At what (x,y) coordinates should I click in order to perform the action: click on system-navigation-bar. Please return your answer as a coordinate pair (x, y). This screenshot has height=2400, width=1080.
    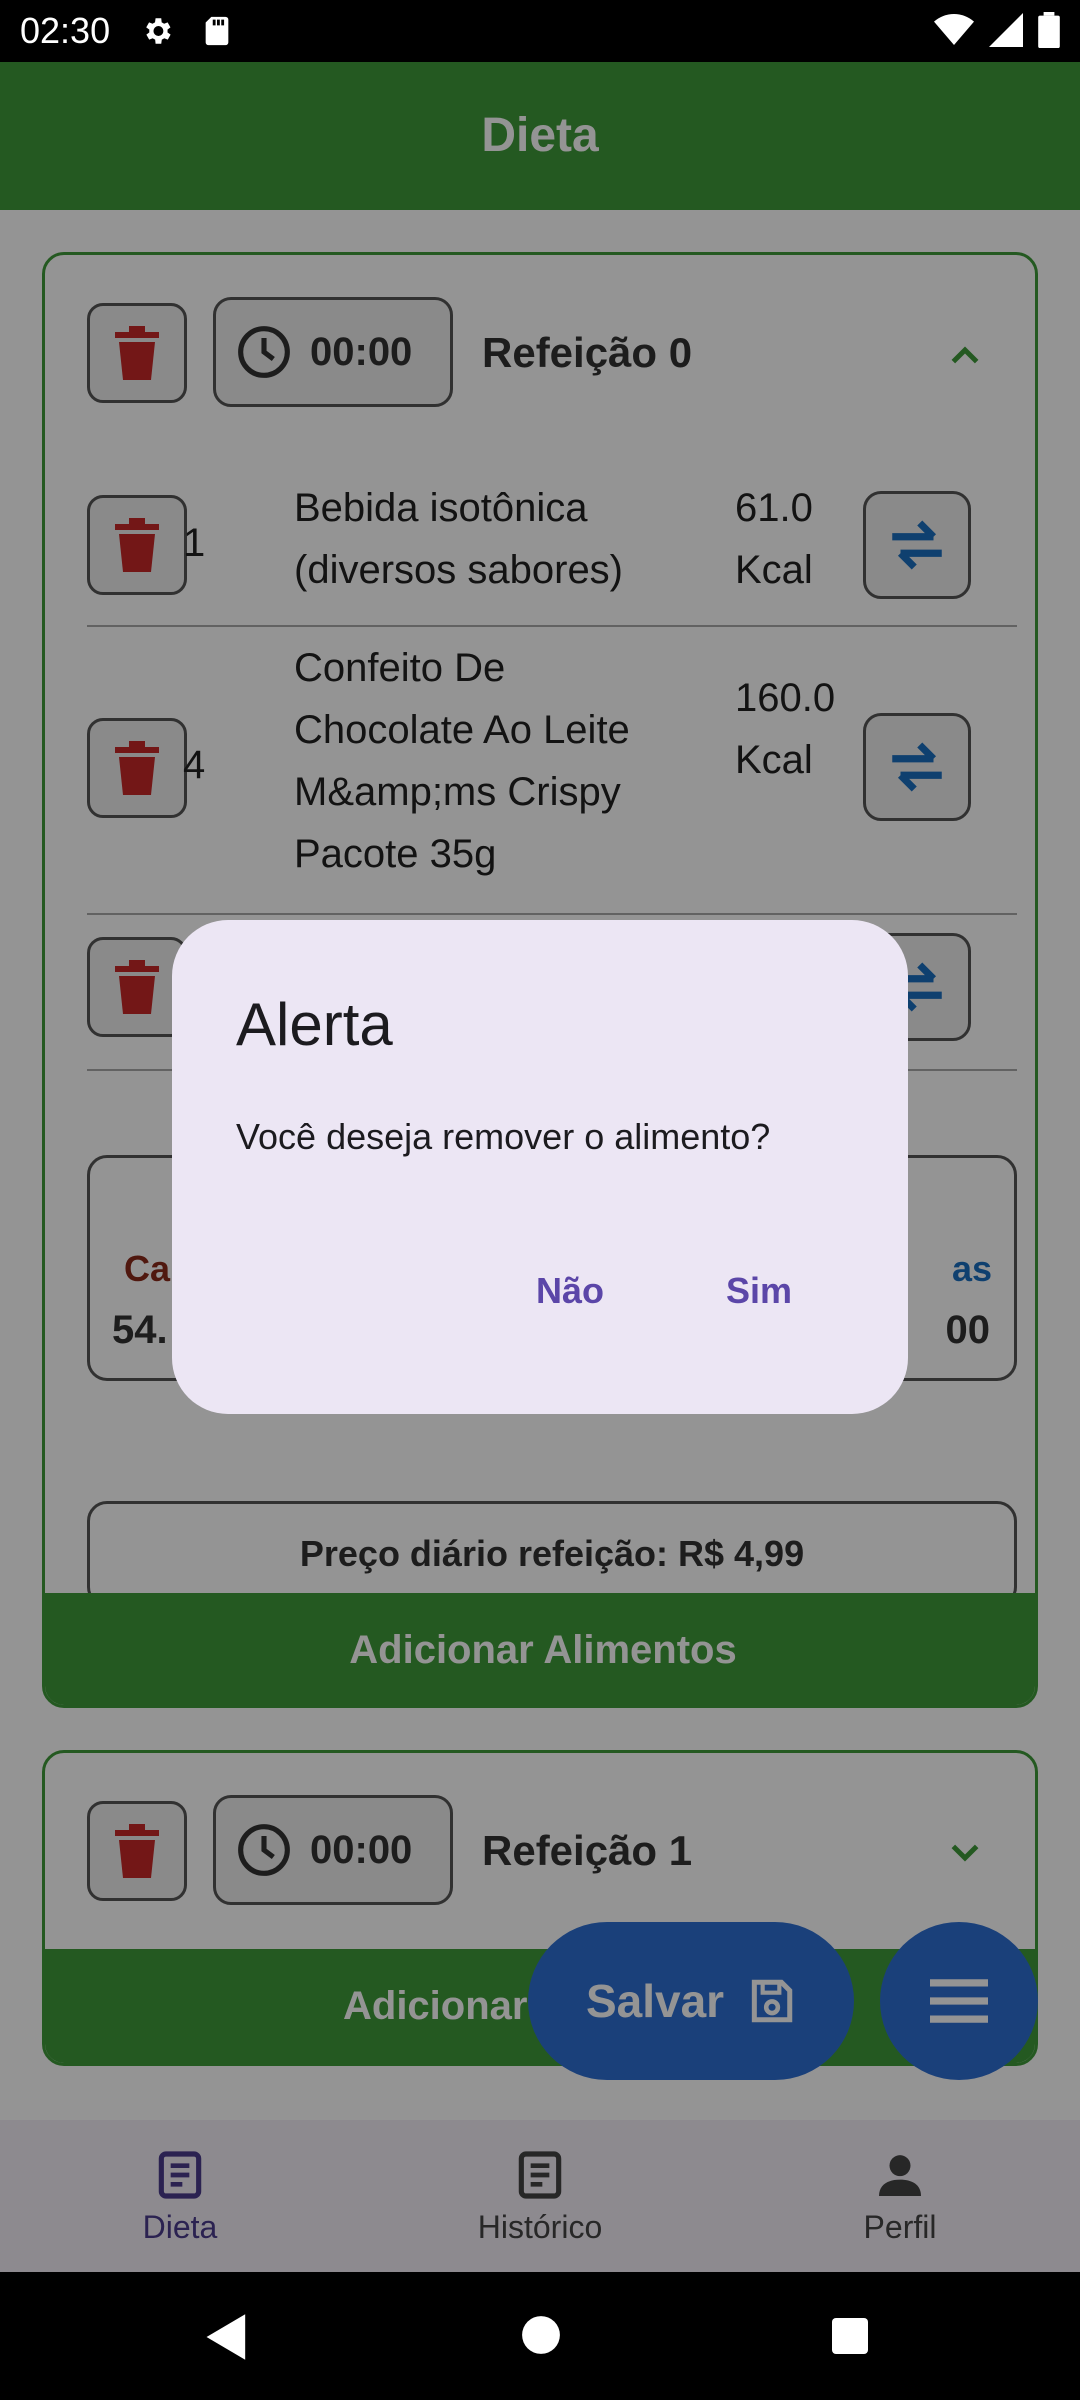
    Looking at the image, I should click on (540, 2336).